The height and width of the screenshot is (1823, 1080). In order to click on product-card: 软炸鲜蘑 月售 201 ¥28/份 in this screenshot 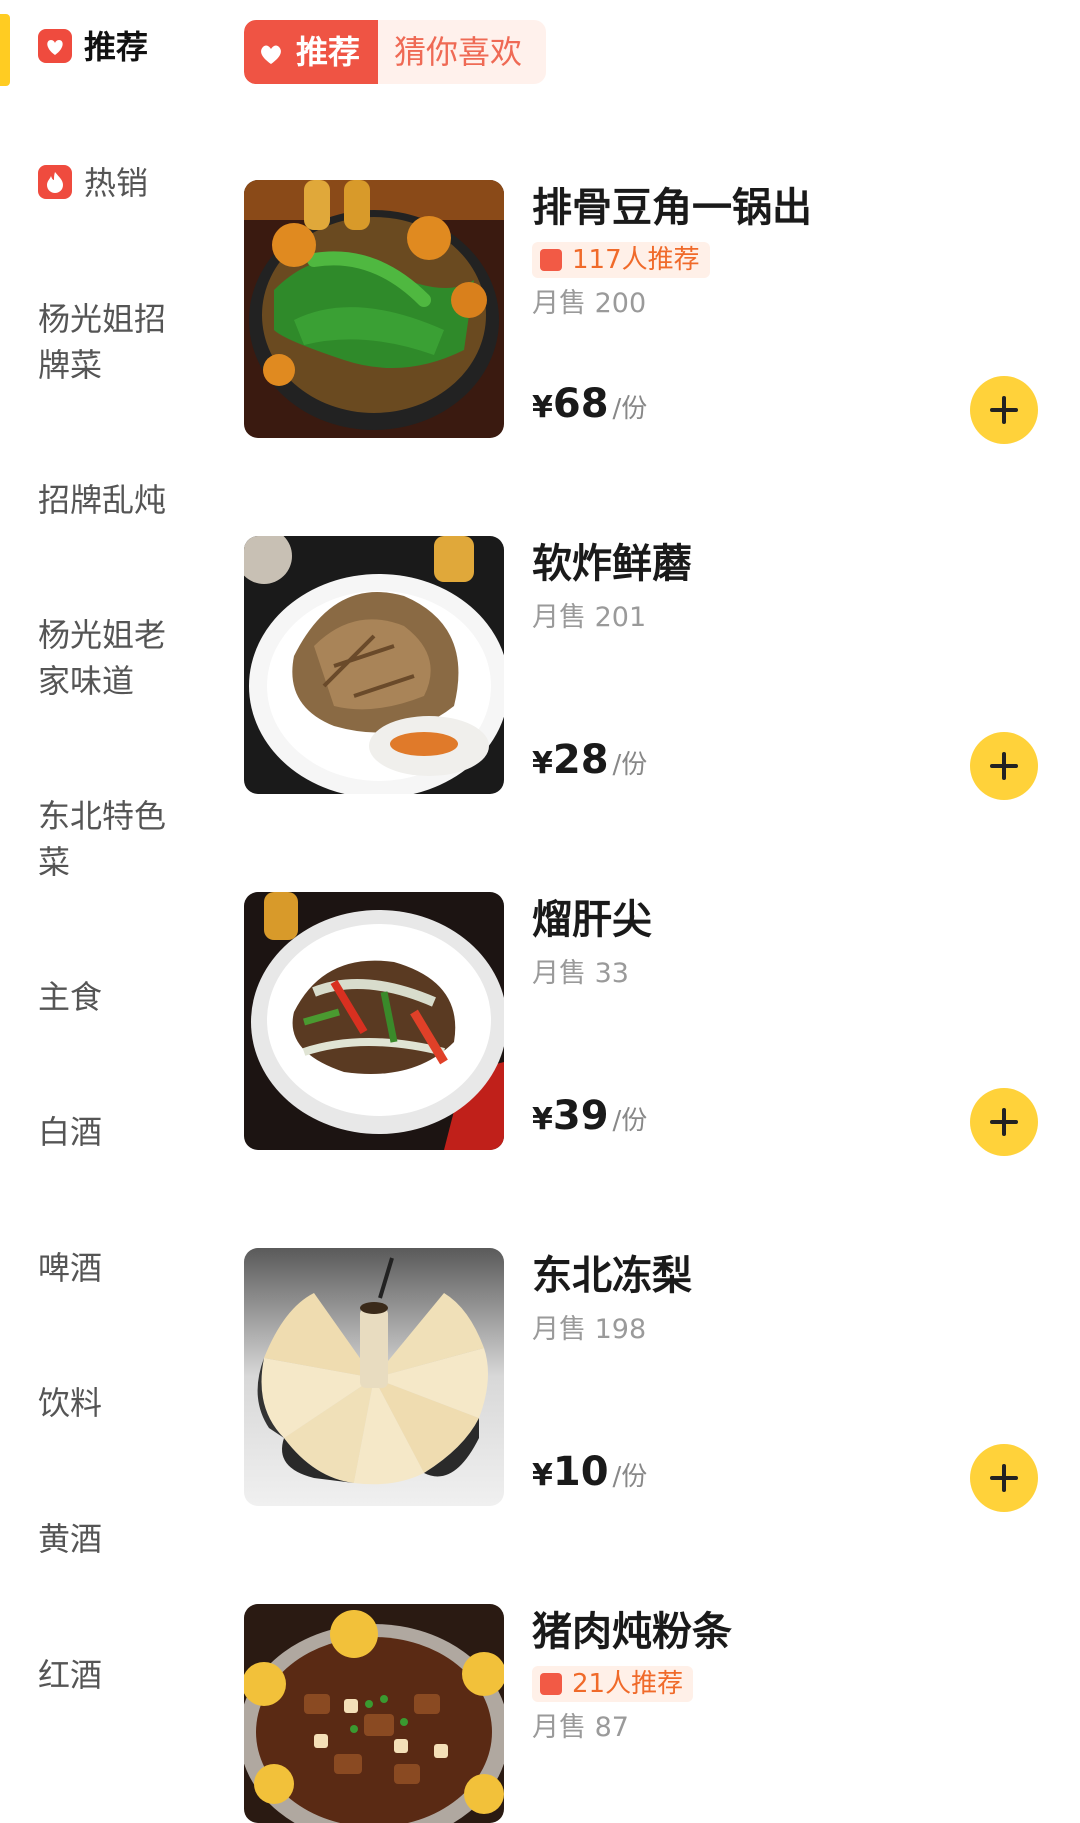, I will do `click(644, 668)`.